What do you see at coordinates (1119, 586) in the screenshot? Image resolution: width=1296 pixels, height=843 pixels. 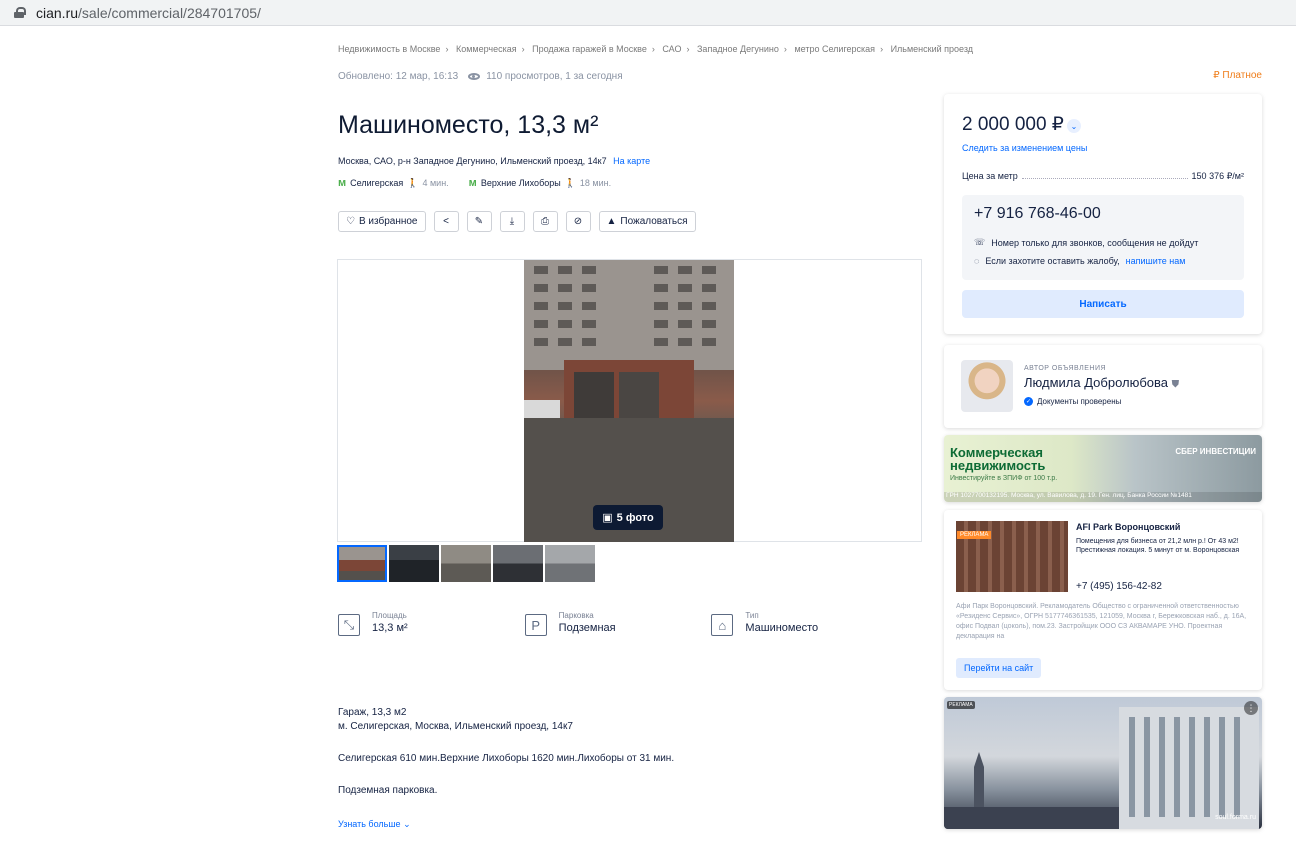 I see `ad-phone: +7 (495) 156-42-82` at bounding box center [1119, 586].